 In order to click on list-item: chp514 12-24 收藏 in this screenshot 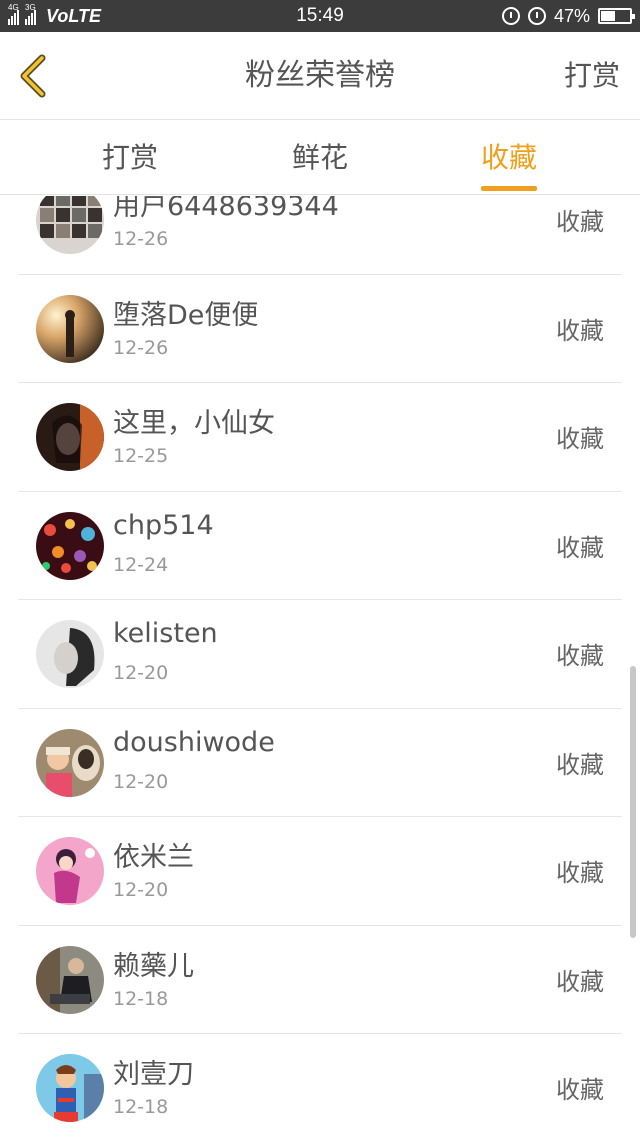, I will do `click(320, 546)`.